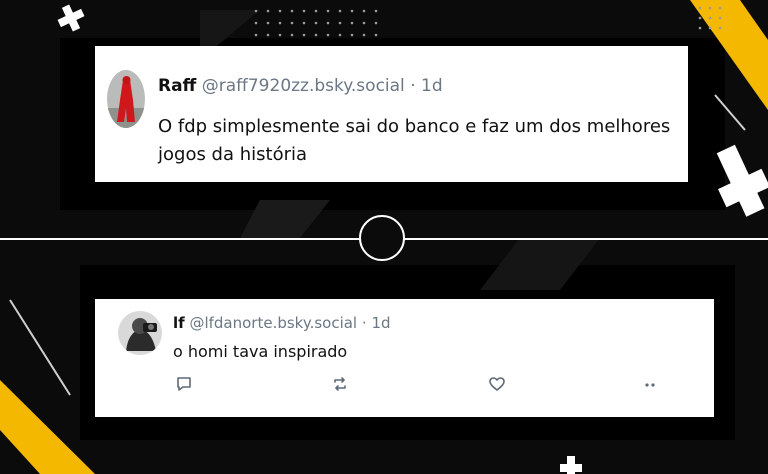 Image resolution: width=768 pixels, height=474 pixels. I want to click on divider-ring, so click(382, 238).